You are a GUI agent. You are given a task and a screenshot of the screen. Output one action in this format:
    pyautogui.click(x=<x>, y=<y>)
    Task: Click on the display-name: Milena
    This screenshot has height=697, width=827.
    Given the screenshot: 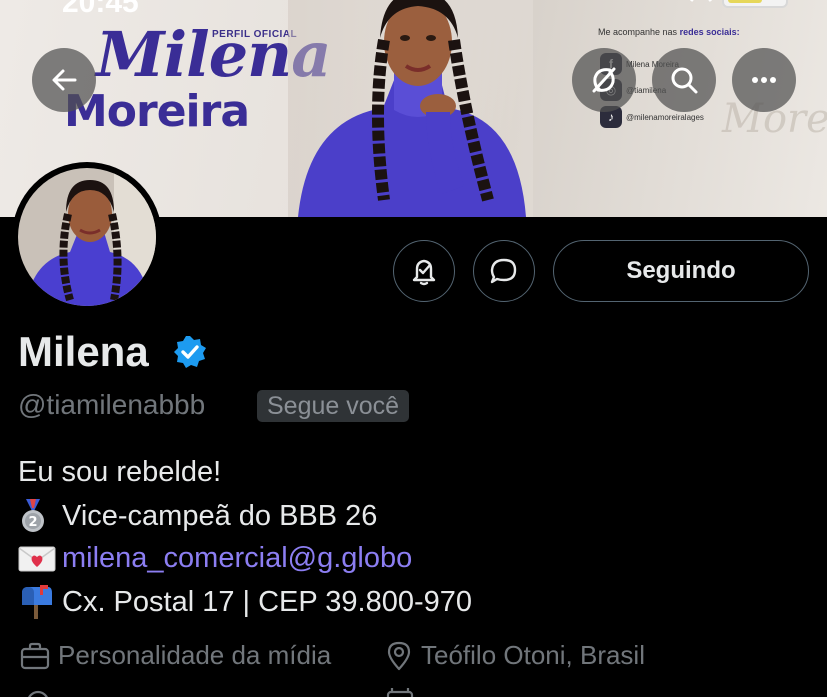 What is the action you would take?
    pyautogui.click(x=83, y=351)
    